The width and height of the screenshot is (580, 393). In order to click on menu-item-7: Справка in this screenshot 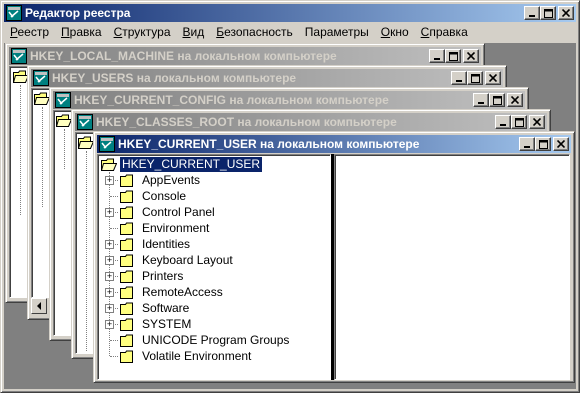, I will do `click(444, 32)`.